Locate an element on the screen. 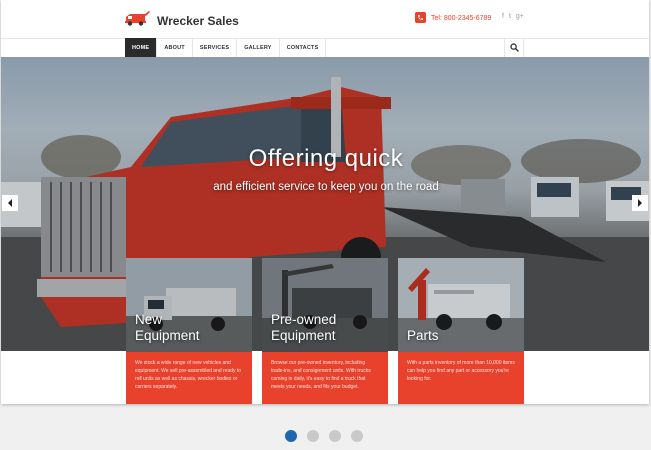 This screenshot has height=450, width=651. social-links: f t g+ is located at coordinates (513, 16).